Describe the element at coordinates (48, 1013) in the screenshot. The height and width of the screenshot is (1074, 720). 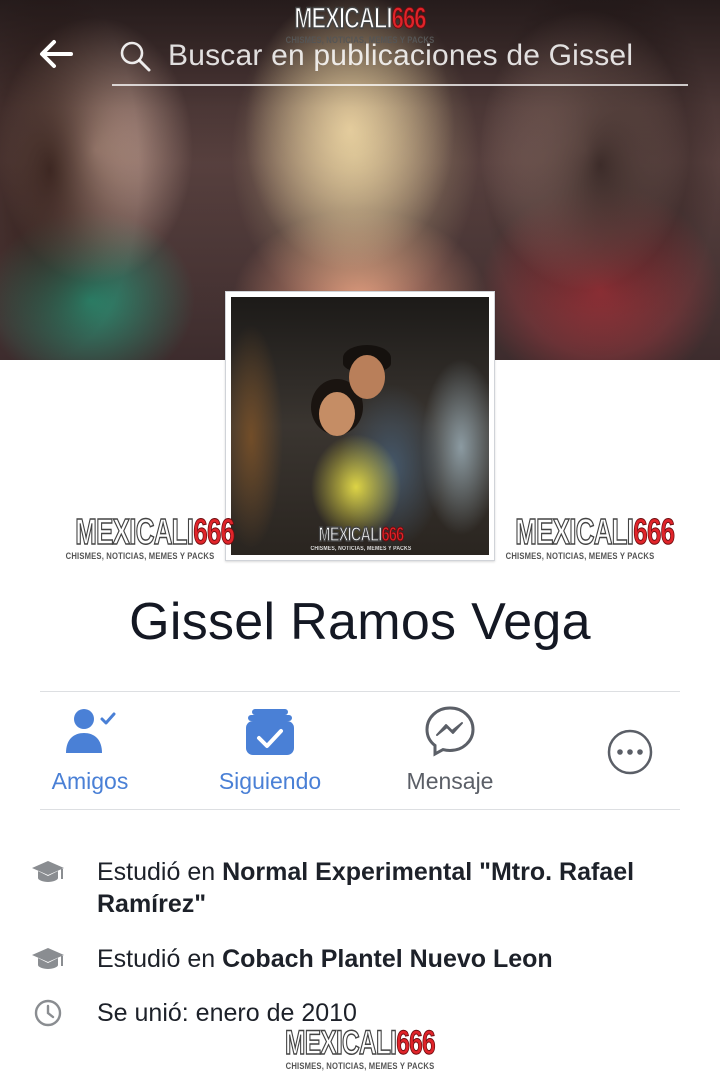
I see `clock-icon` at that location.